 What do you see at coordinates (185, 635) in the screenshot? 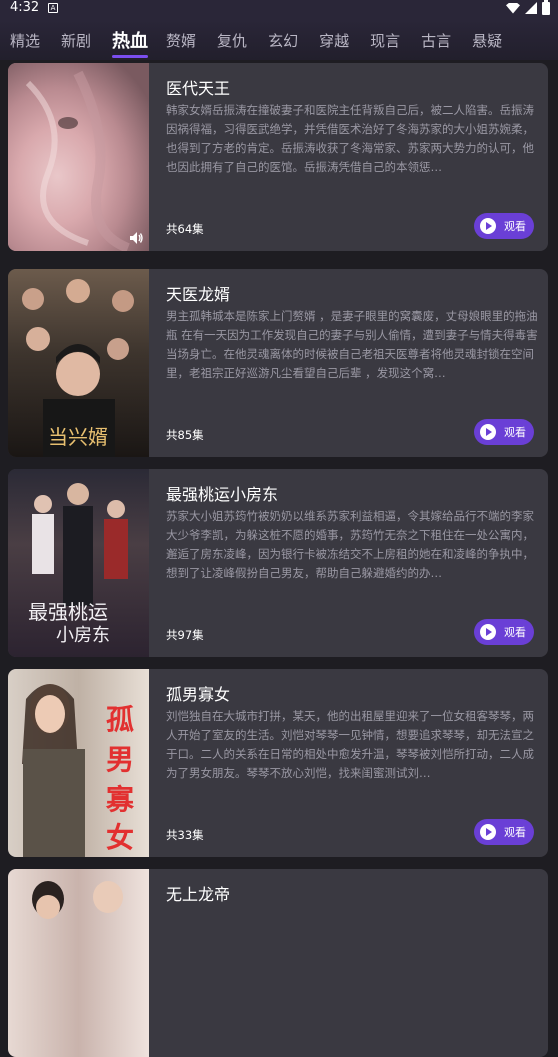
I see `episode-count: 共97集` at bounding box center [185, 635].